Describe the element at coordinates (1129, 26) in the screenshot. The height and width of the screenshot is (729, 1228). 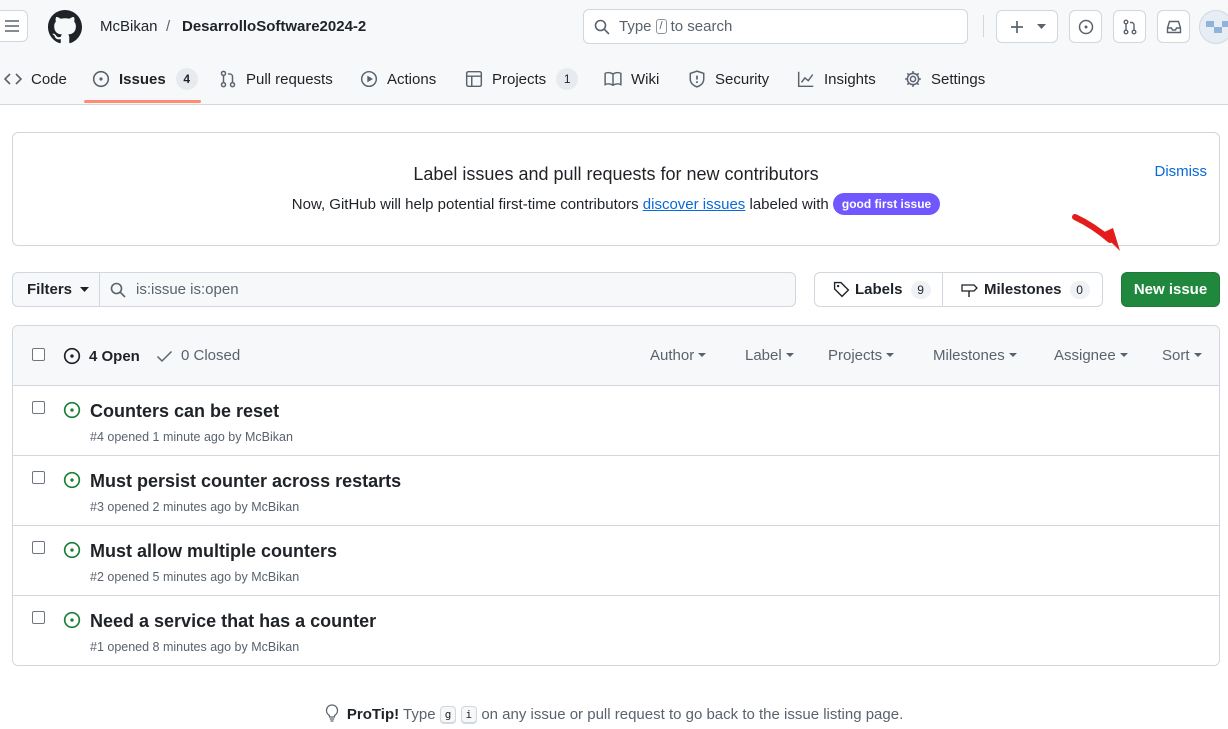
I see `pull-requests-button` at that location.